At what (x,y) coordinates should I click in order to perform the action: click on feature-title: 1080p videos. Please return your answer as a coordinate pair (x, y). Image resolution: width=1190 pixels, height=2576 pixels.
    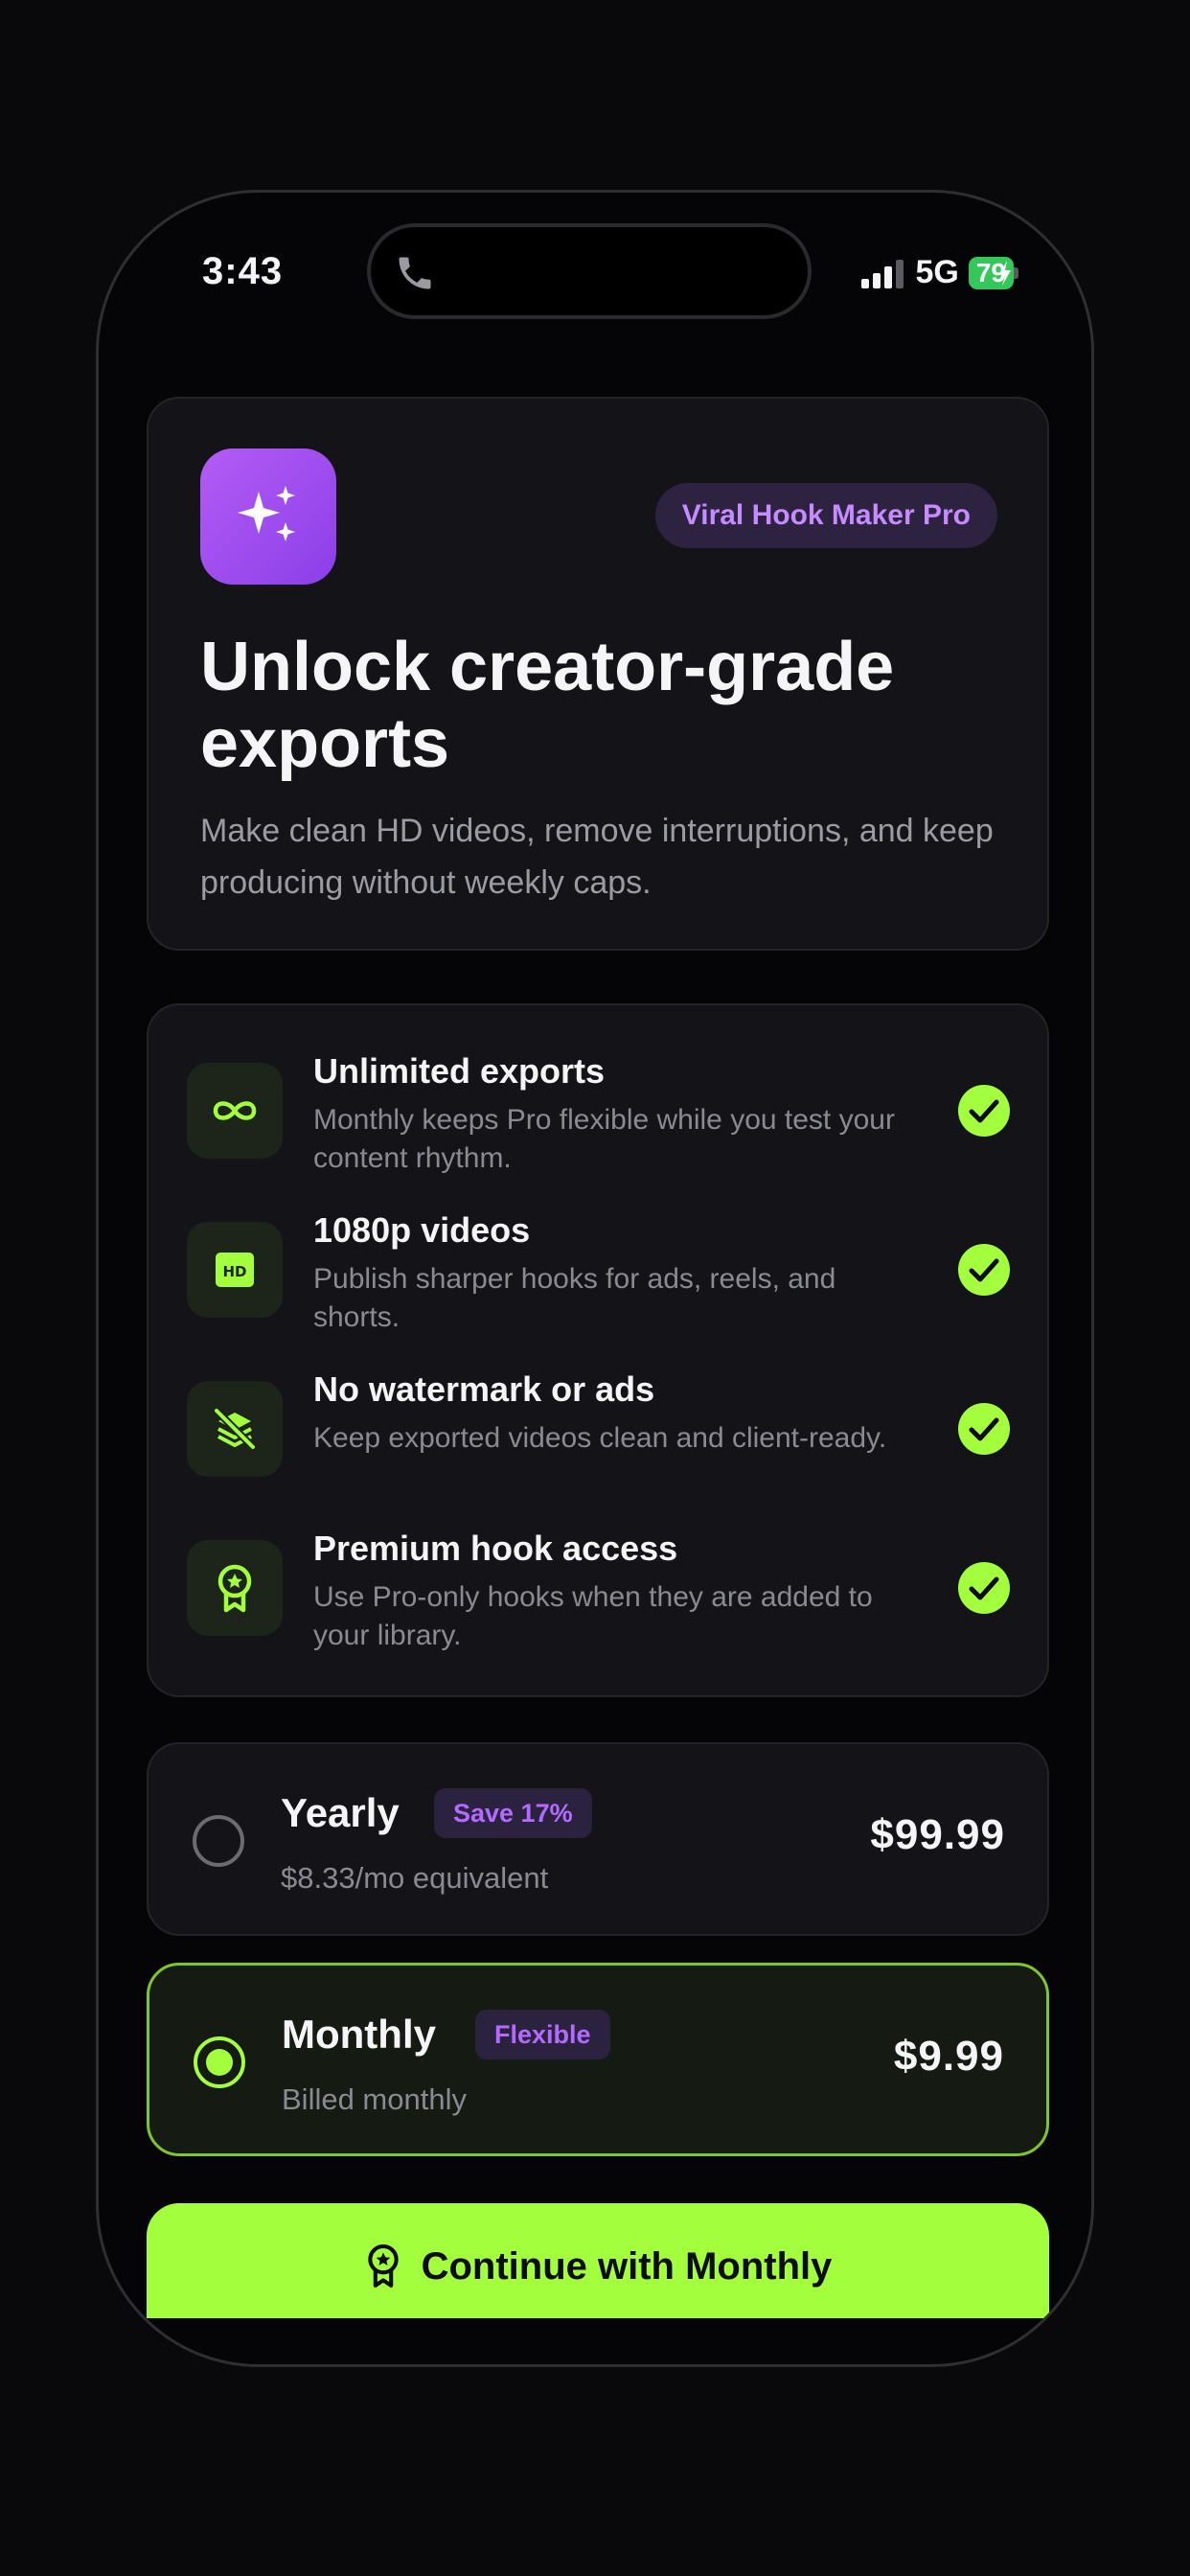
    Looking at the image, I should click on (422, 1230).